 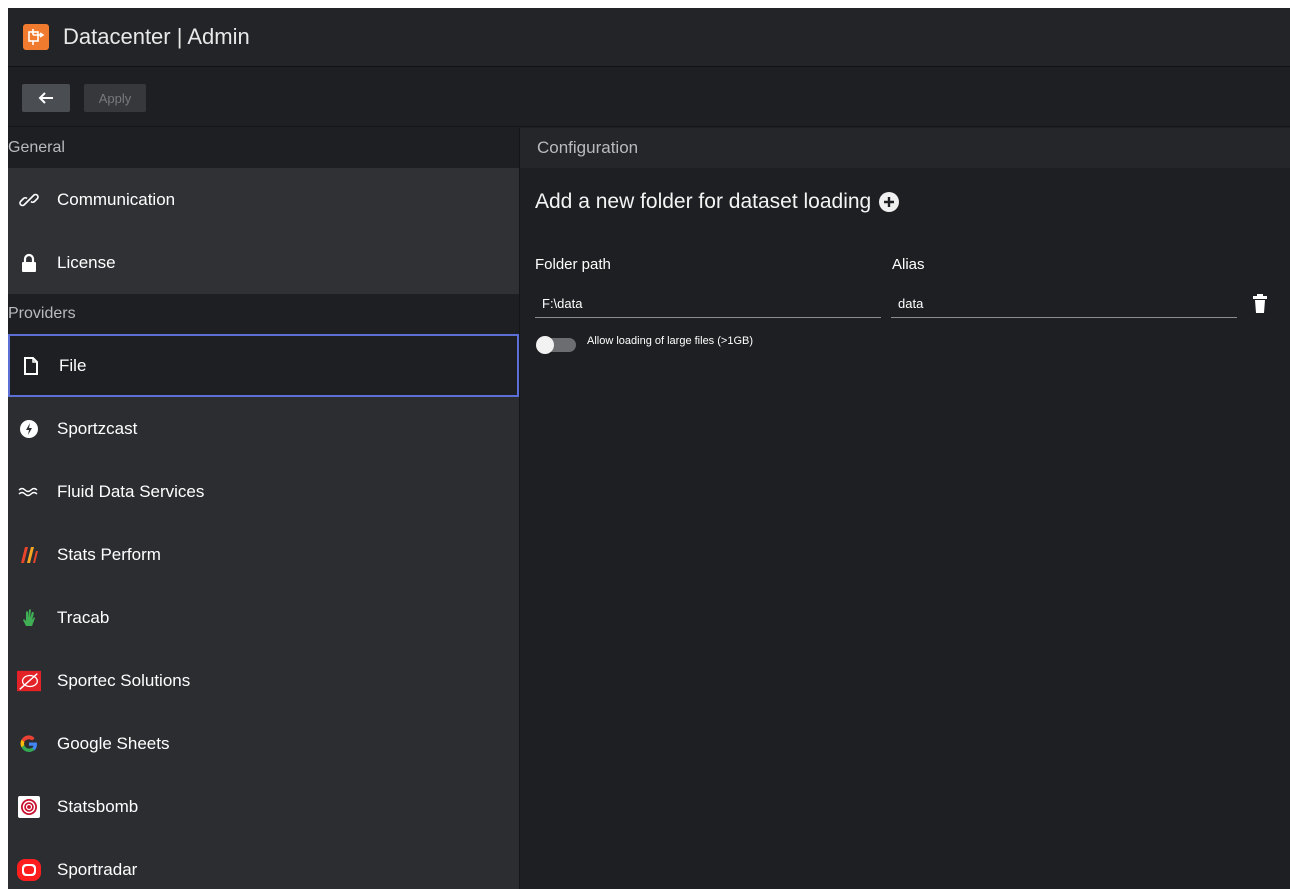 I want to click on sidebar-item-label: Sportzcast, so click(x=97, y=428).